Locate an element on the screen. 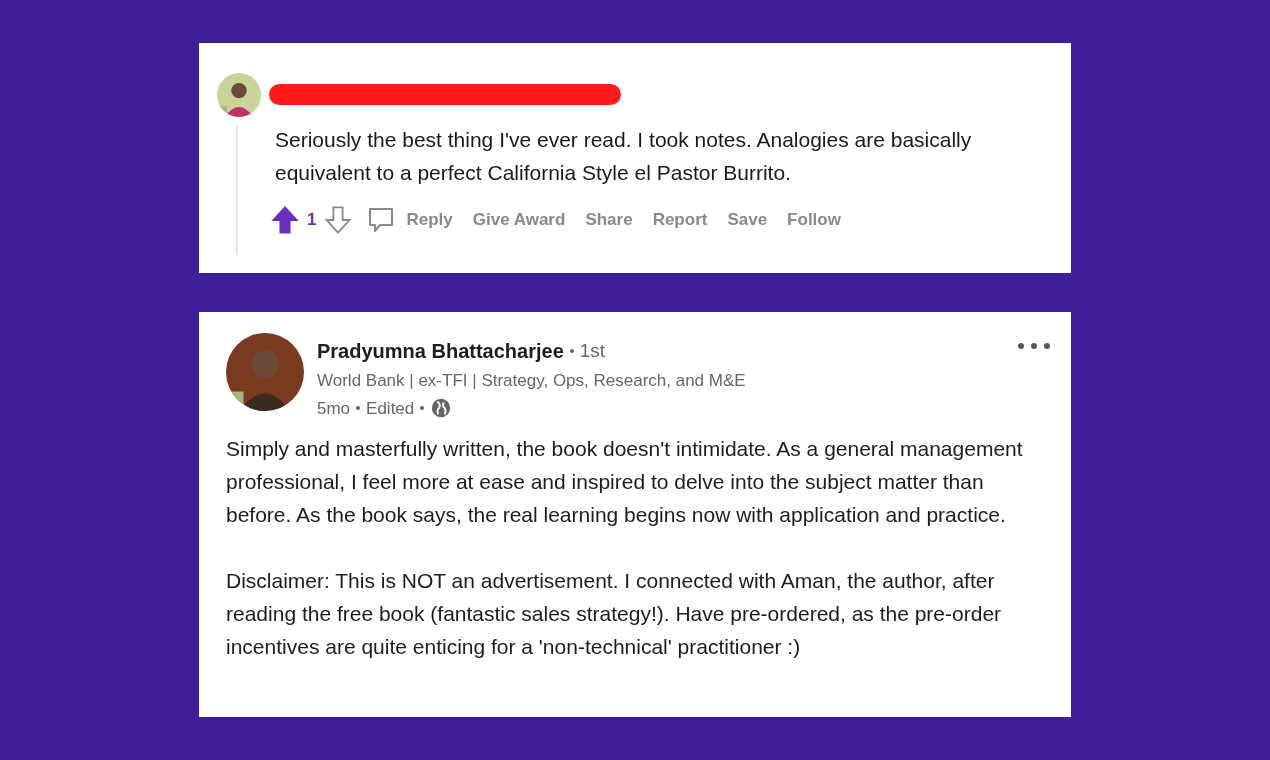  post-time: 5mo is located at coordinates (334, 408).